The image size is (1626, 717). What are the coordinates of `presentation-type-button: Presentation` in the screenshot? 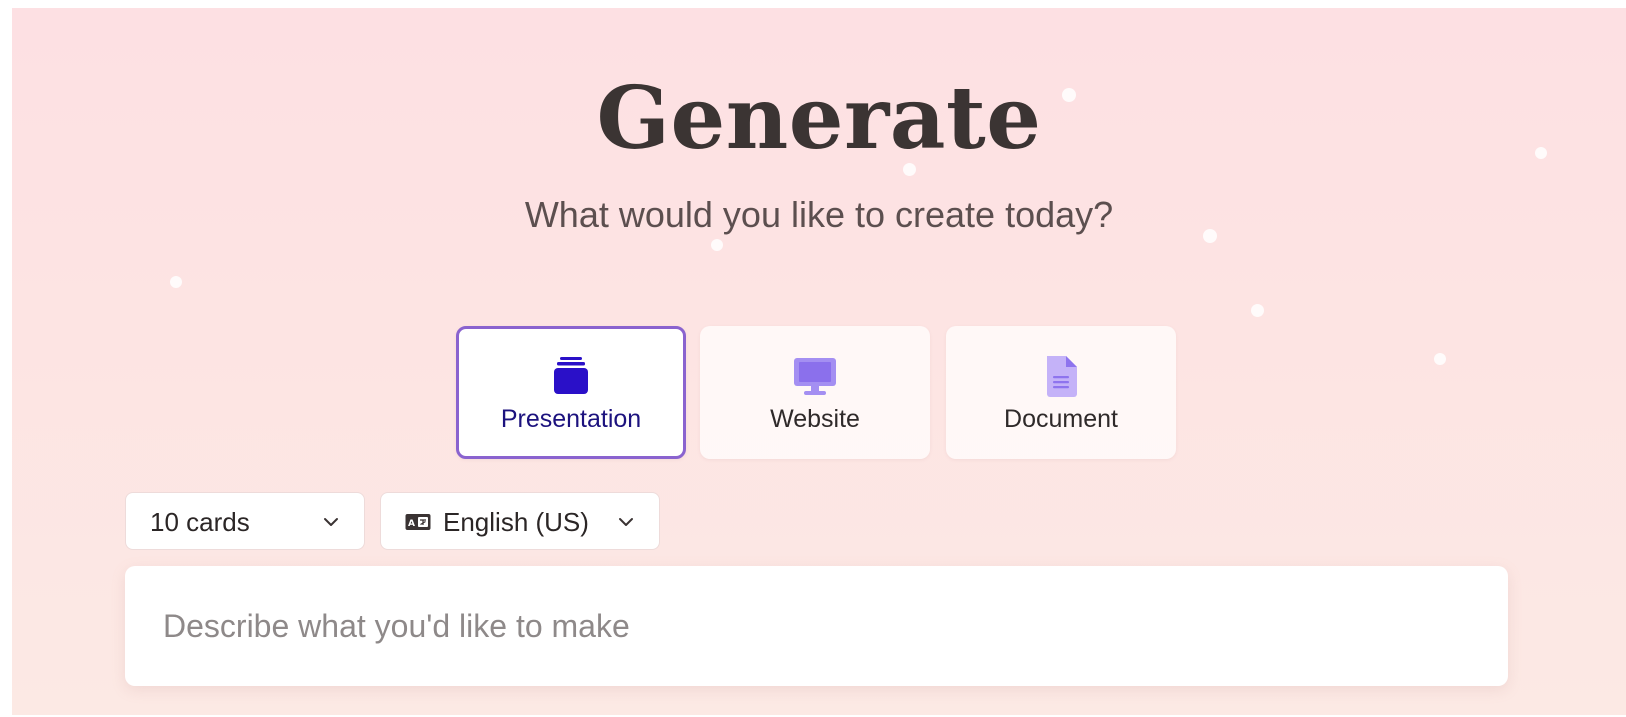 It's located at (571, 392).